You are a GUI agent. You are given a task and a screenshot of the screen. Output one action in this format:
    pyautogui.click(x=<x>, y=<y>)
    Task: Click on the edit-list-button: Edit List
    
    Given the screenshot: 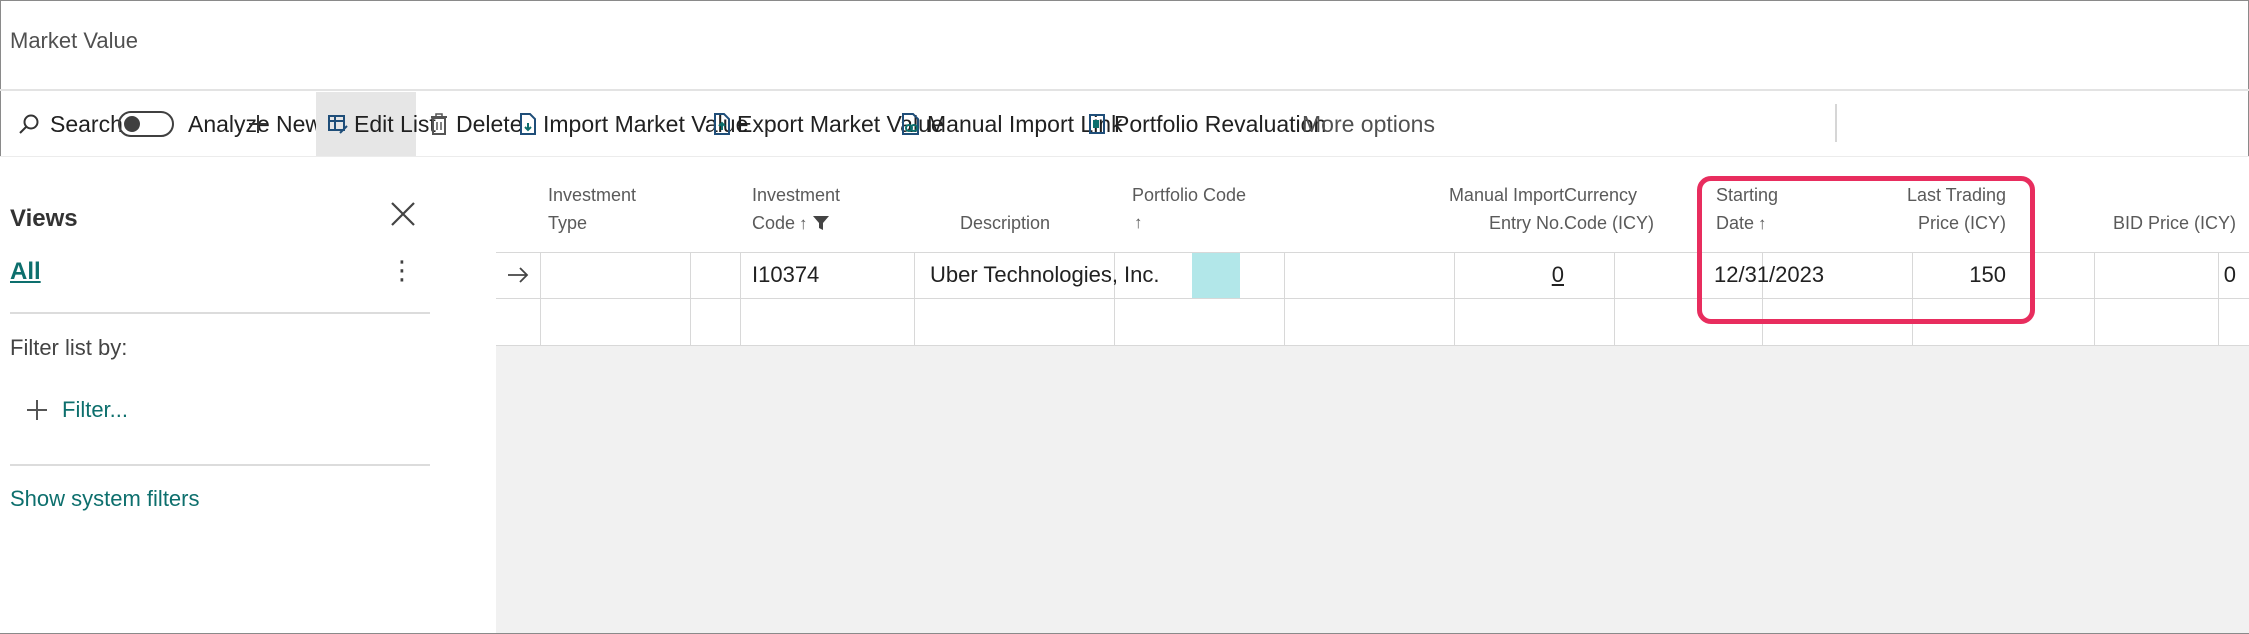 What is the action you would take?
    pyautogui.click(x=376, y=124)
    